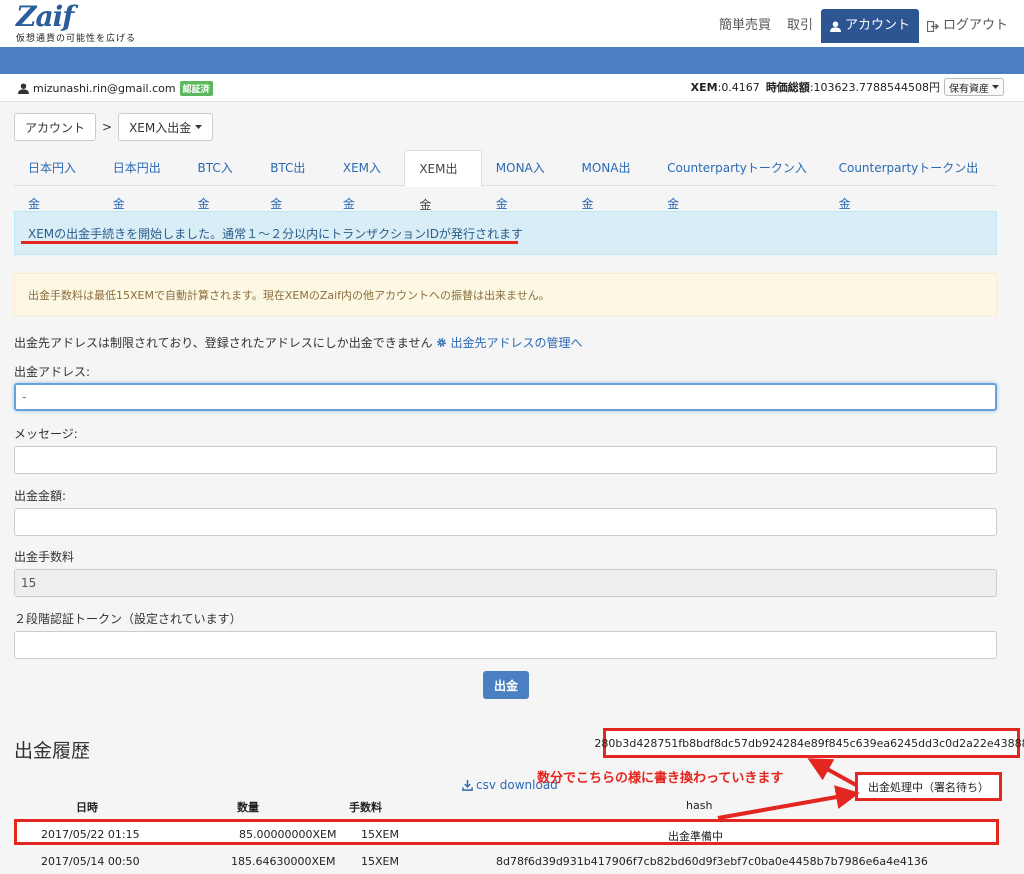  Describe the element at coordinates (699, 805) in the screenshot. I see `col-hash: hash` at that location.